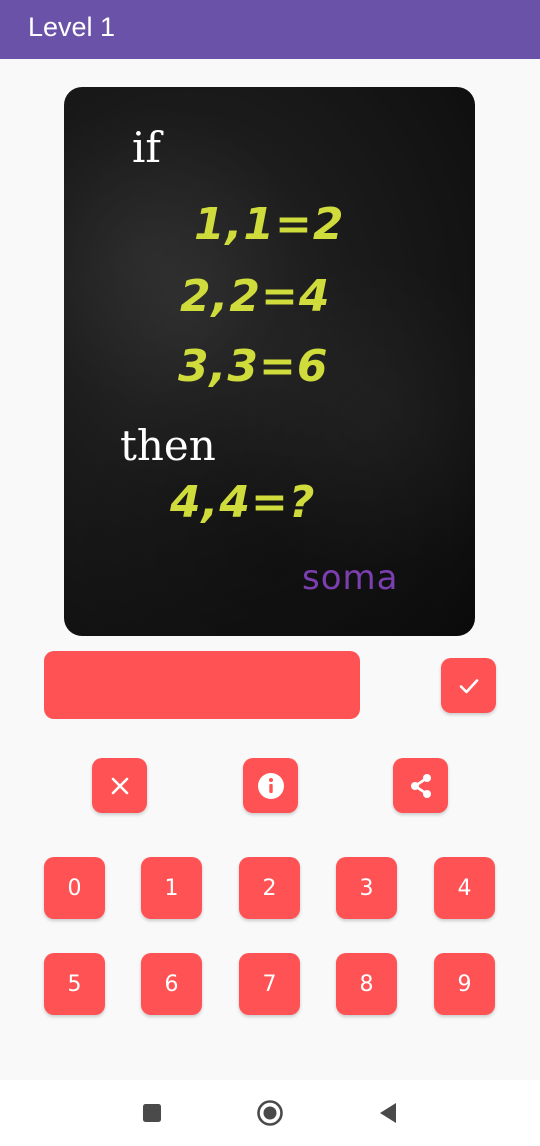 This screenshot has height=1146, width=540. Describe the element at coordinates (366, 888) in the screenshot. I see `key-3: 3` at that location.